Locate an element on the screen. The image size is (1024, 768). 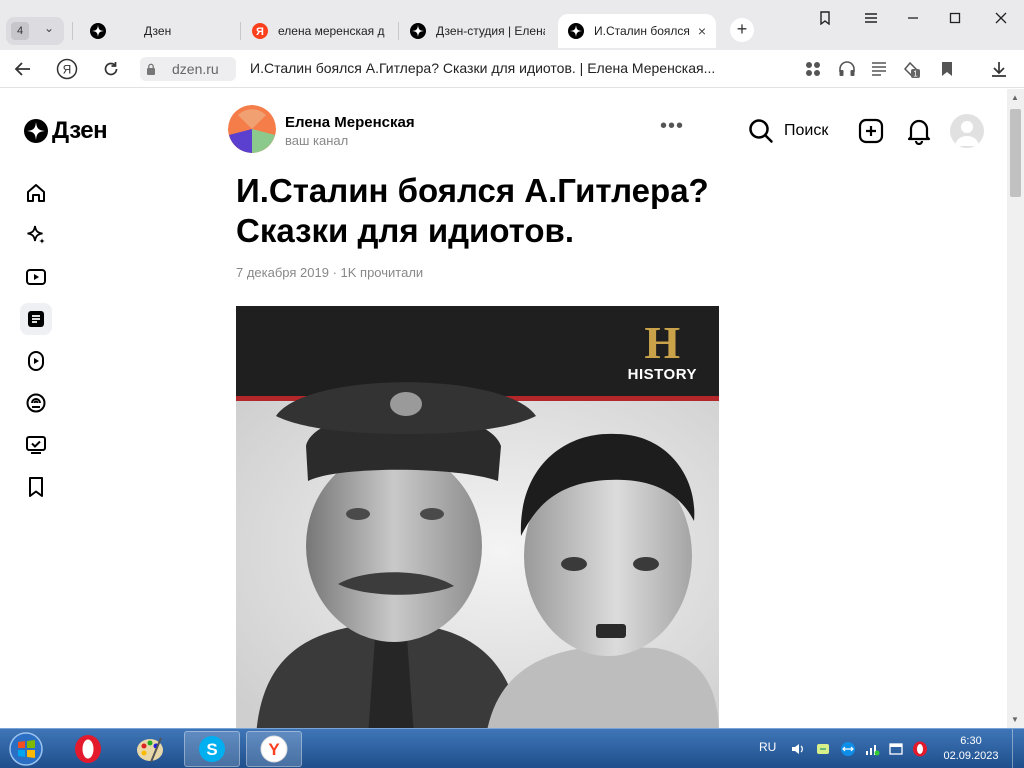
search-icon is located at coordinates (761, 131).